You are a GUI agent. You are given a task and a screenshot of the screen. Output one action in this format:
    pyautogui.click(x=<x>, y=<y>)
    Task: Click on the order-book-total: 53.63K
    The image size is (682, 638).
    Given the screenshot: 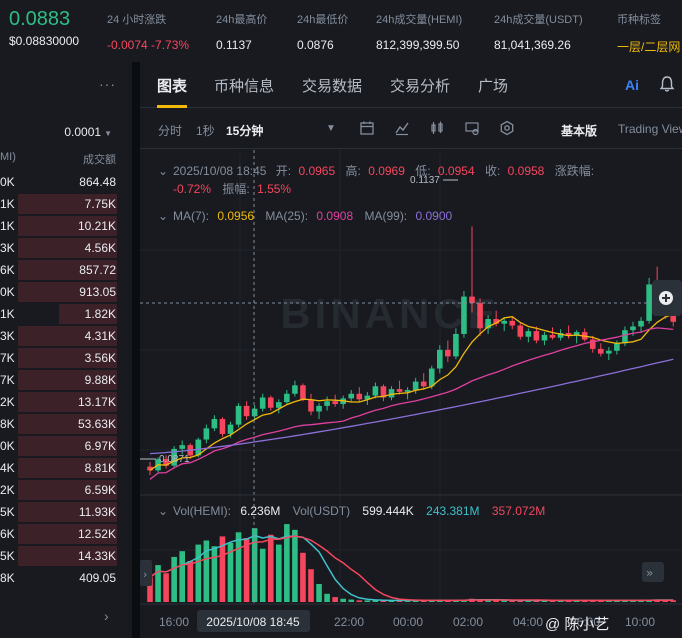 What is the action you would take?
    pyautogui.click(x=96, y=424)
    